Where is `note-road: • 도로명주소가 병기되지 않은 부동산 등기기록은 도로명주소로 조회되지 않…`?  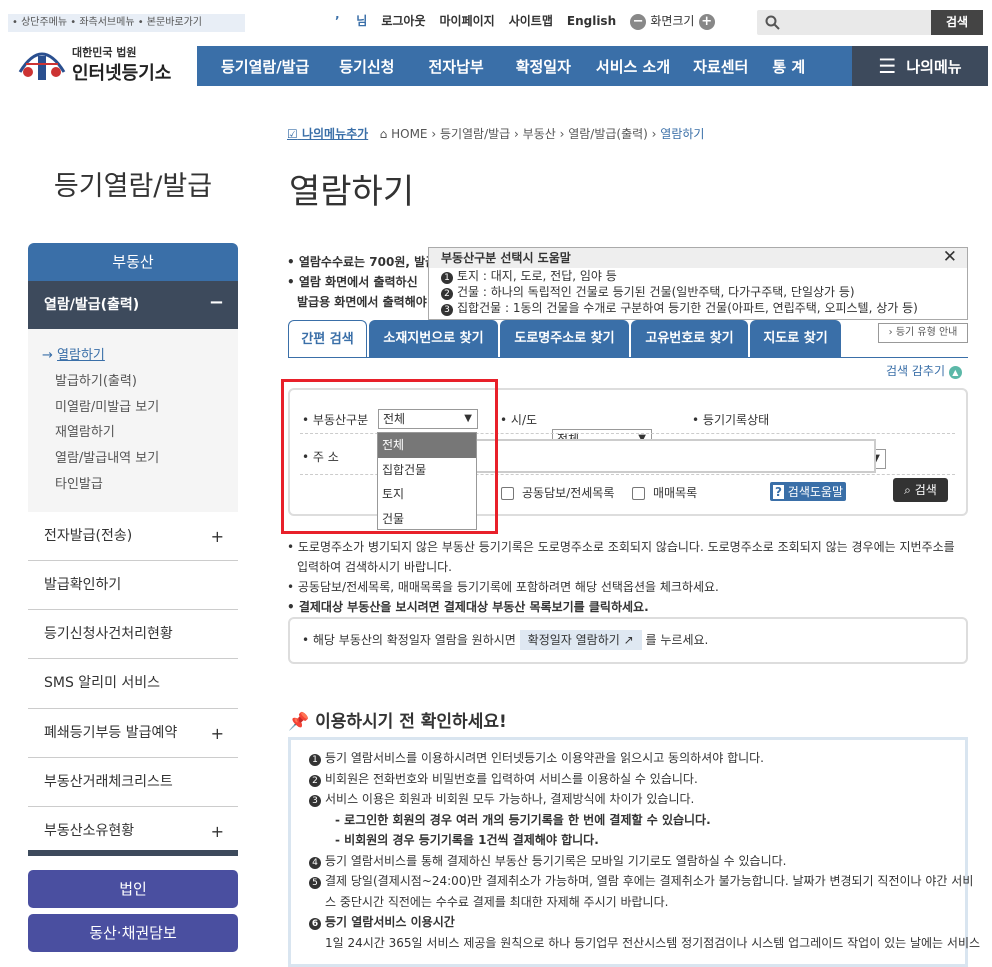
note-road: • 도로명주소가 병기되지 않은 부동산 등기기록은 도로명주소로 조회되지 않… is located at coordinates (621, 547).